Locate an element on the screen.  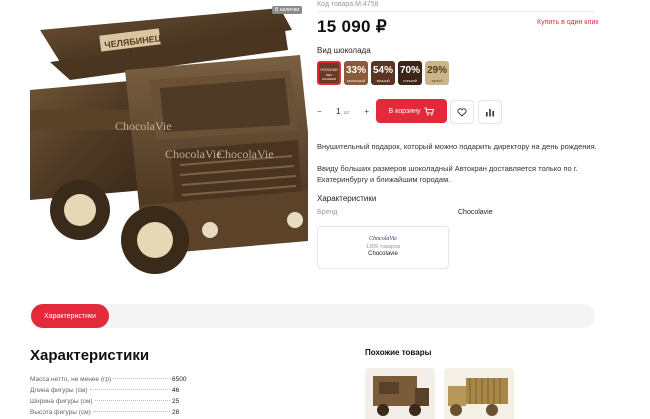
spec-value: 46 is located at coordinates (176, 390).